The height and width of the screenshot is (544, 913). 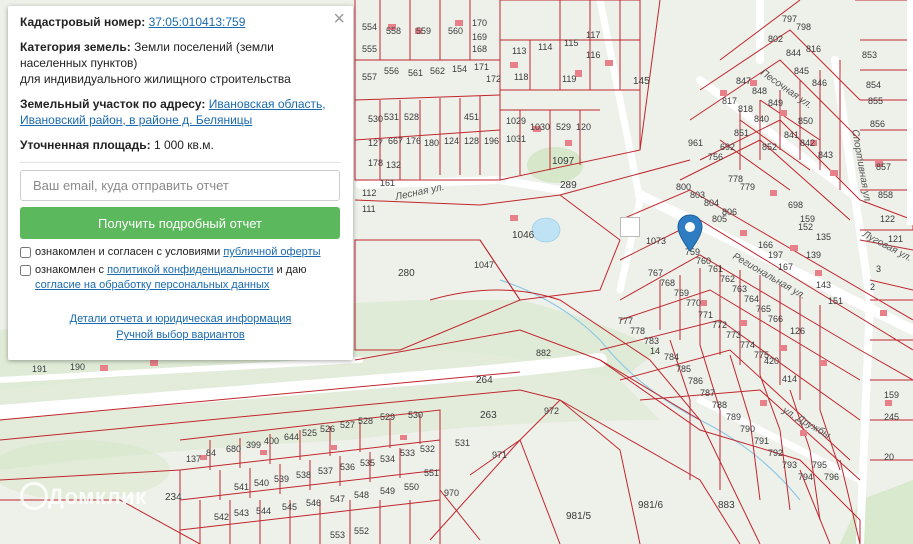 What do you see at coordinates (431, 143) in the screenshot?
I see `parcel-label: 180` at bounding box center [431, 143].